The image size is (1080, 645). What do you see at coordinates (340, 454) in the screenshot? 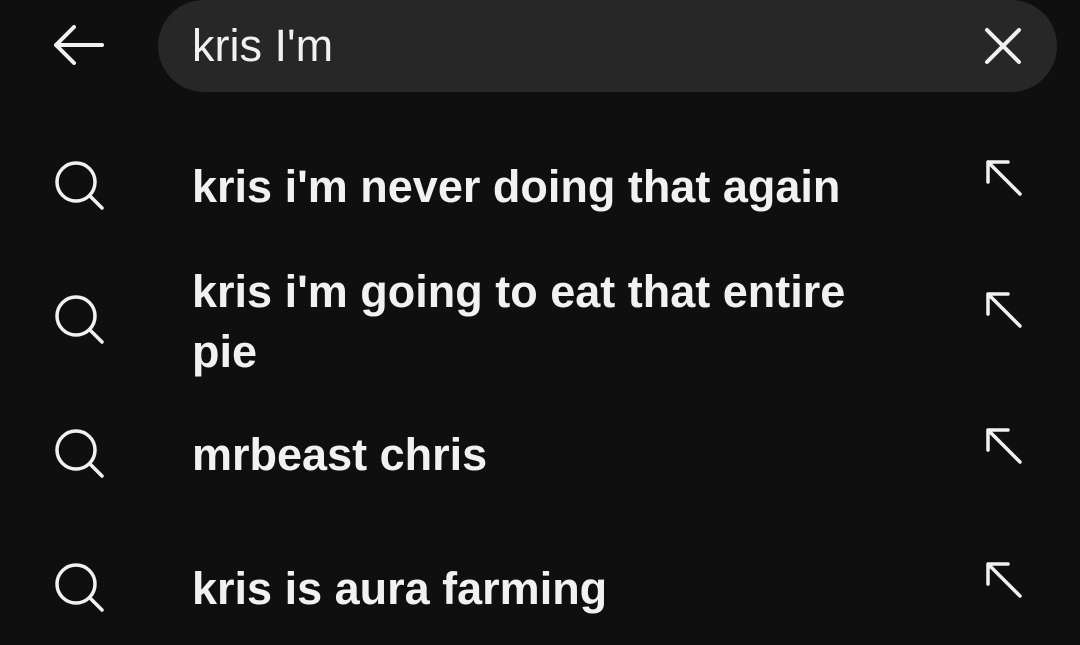
I see `suggestion-text: mrbeast chris` at bounding box center [340, 454].